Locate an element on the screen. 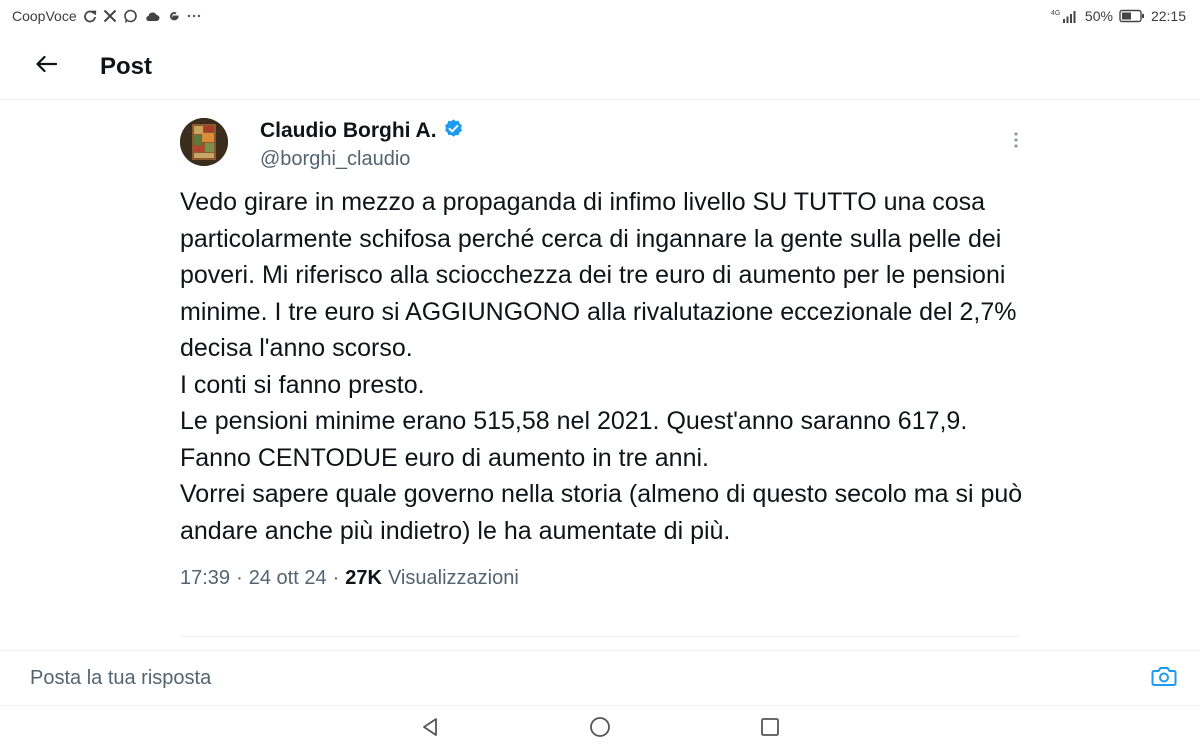  more-dots-icon is located at coordinates (194, 16).